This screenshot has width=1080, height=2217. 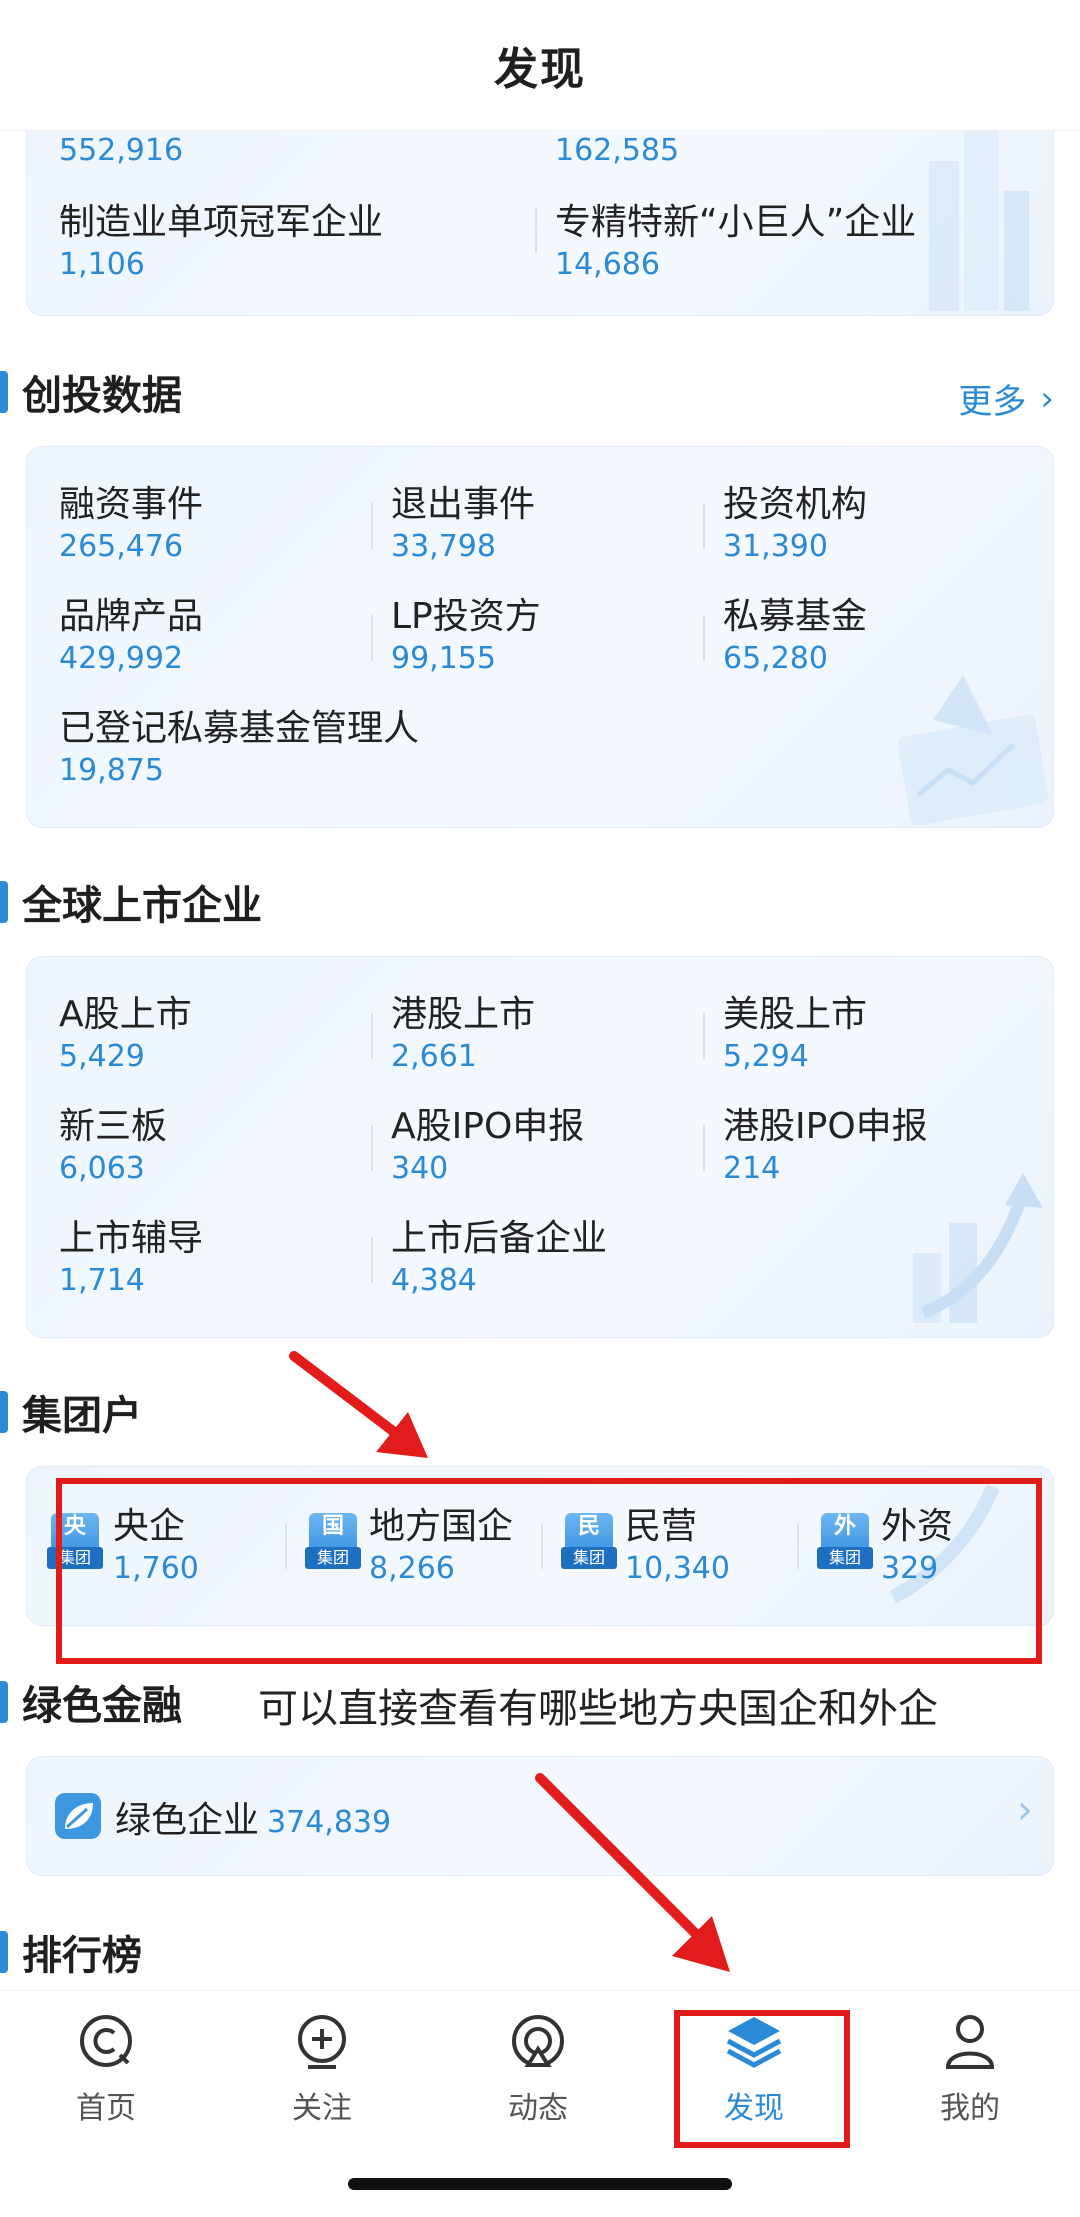 What do you see at coordinates (549, 1571) in the screenshot?
I see `annotation-highlight-box` at bounding box center [549, 1571].